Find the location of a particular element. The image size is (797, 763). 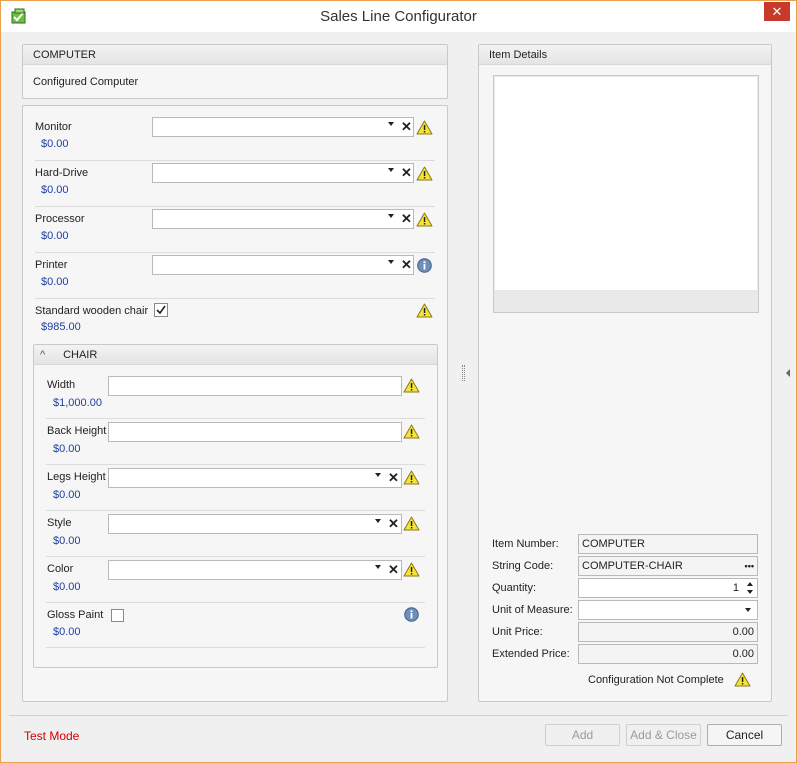

add-button: Add is located at coordinates (582, 735).